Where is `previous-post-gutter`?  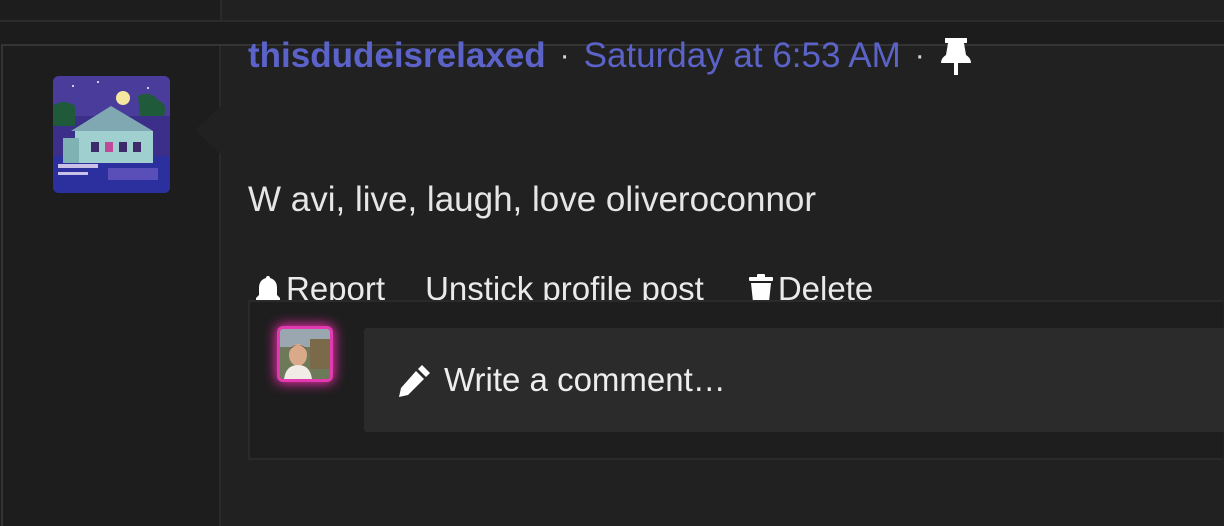 previous-post-gutter is located at coordinates (111, 10).